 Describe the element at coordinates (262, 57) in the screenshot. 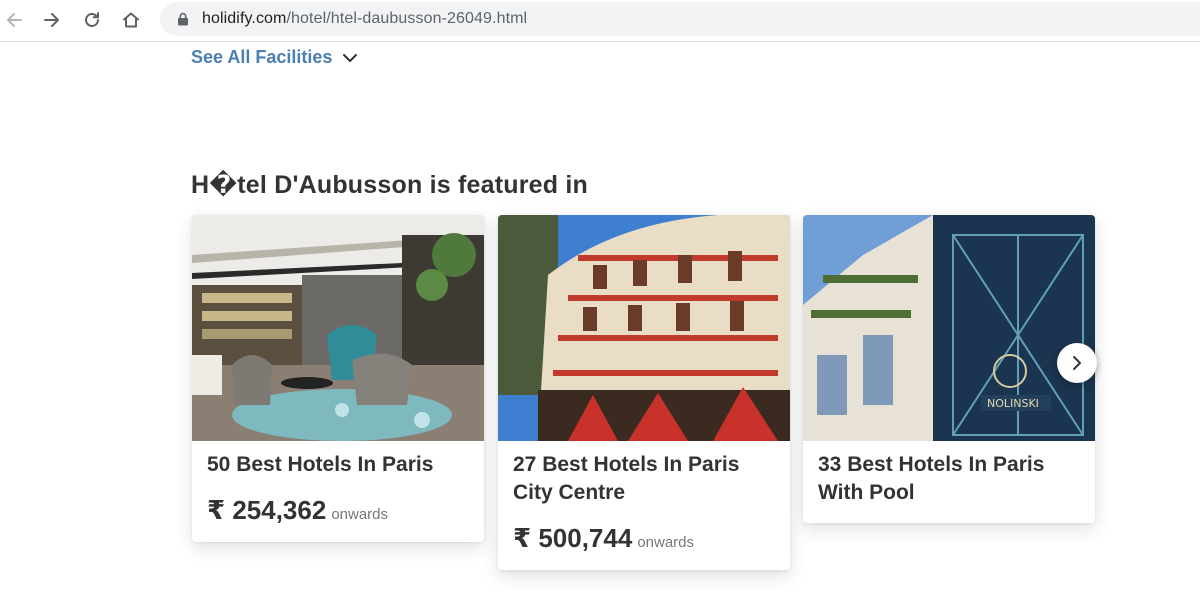

I see `see-all-facilities-label: See All Facilities` at that location.